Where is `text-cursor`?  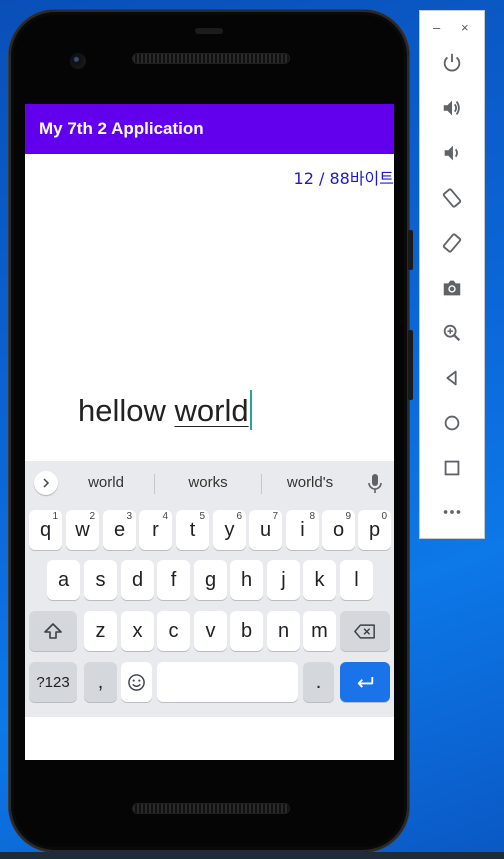
text-cursor is located at coordinates (250, 410).